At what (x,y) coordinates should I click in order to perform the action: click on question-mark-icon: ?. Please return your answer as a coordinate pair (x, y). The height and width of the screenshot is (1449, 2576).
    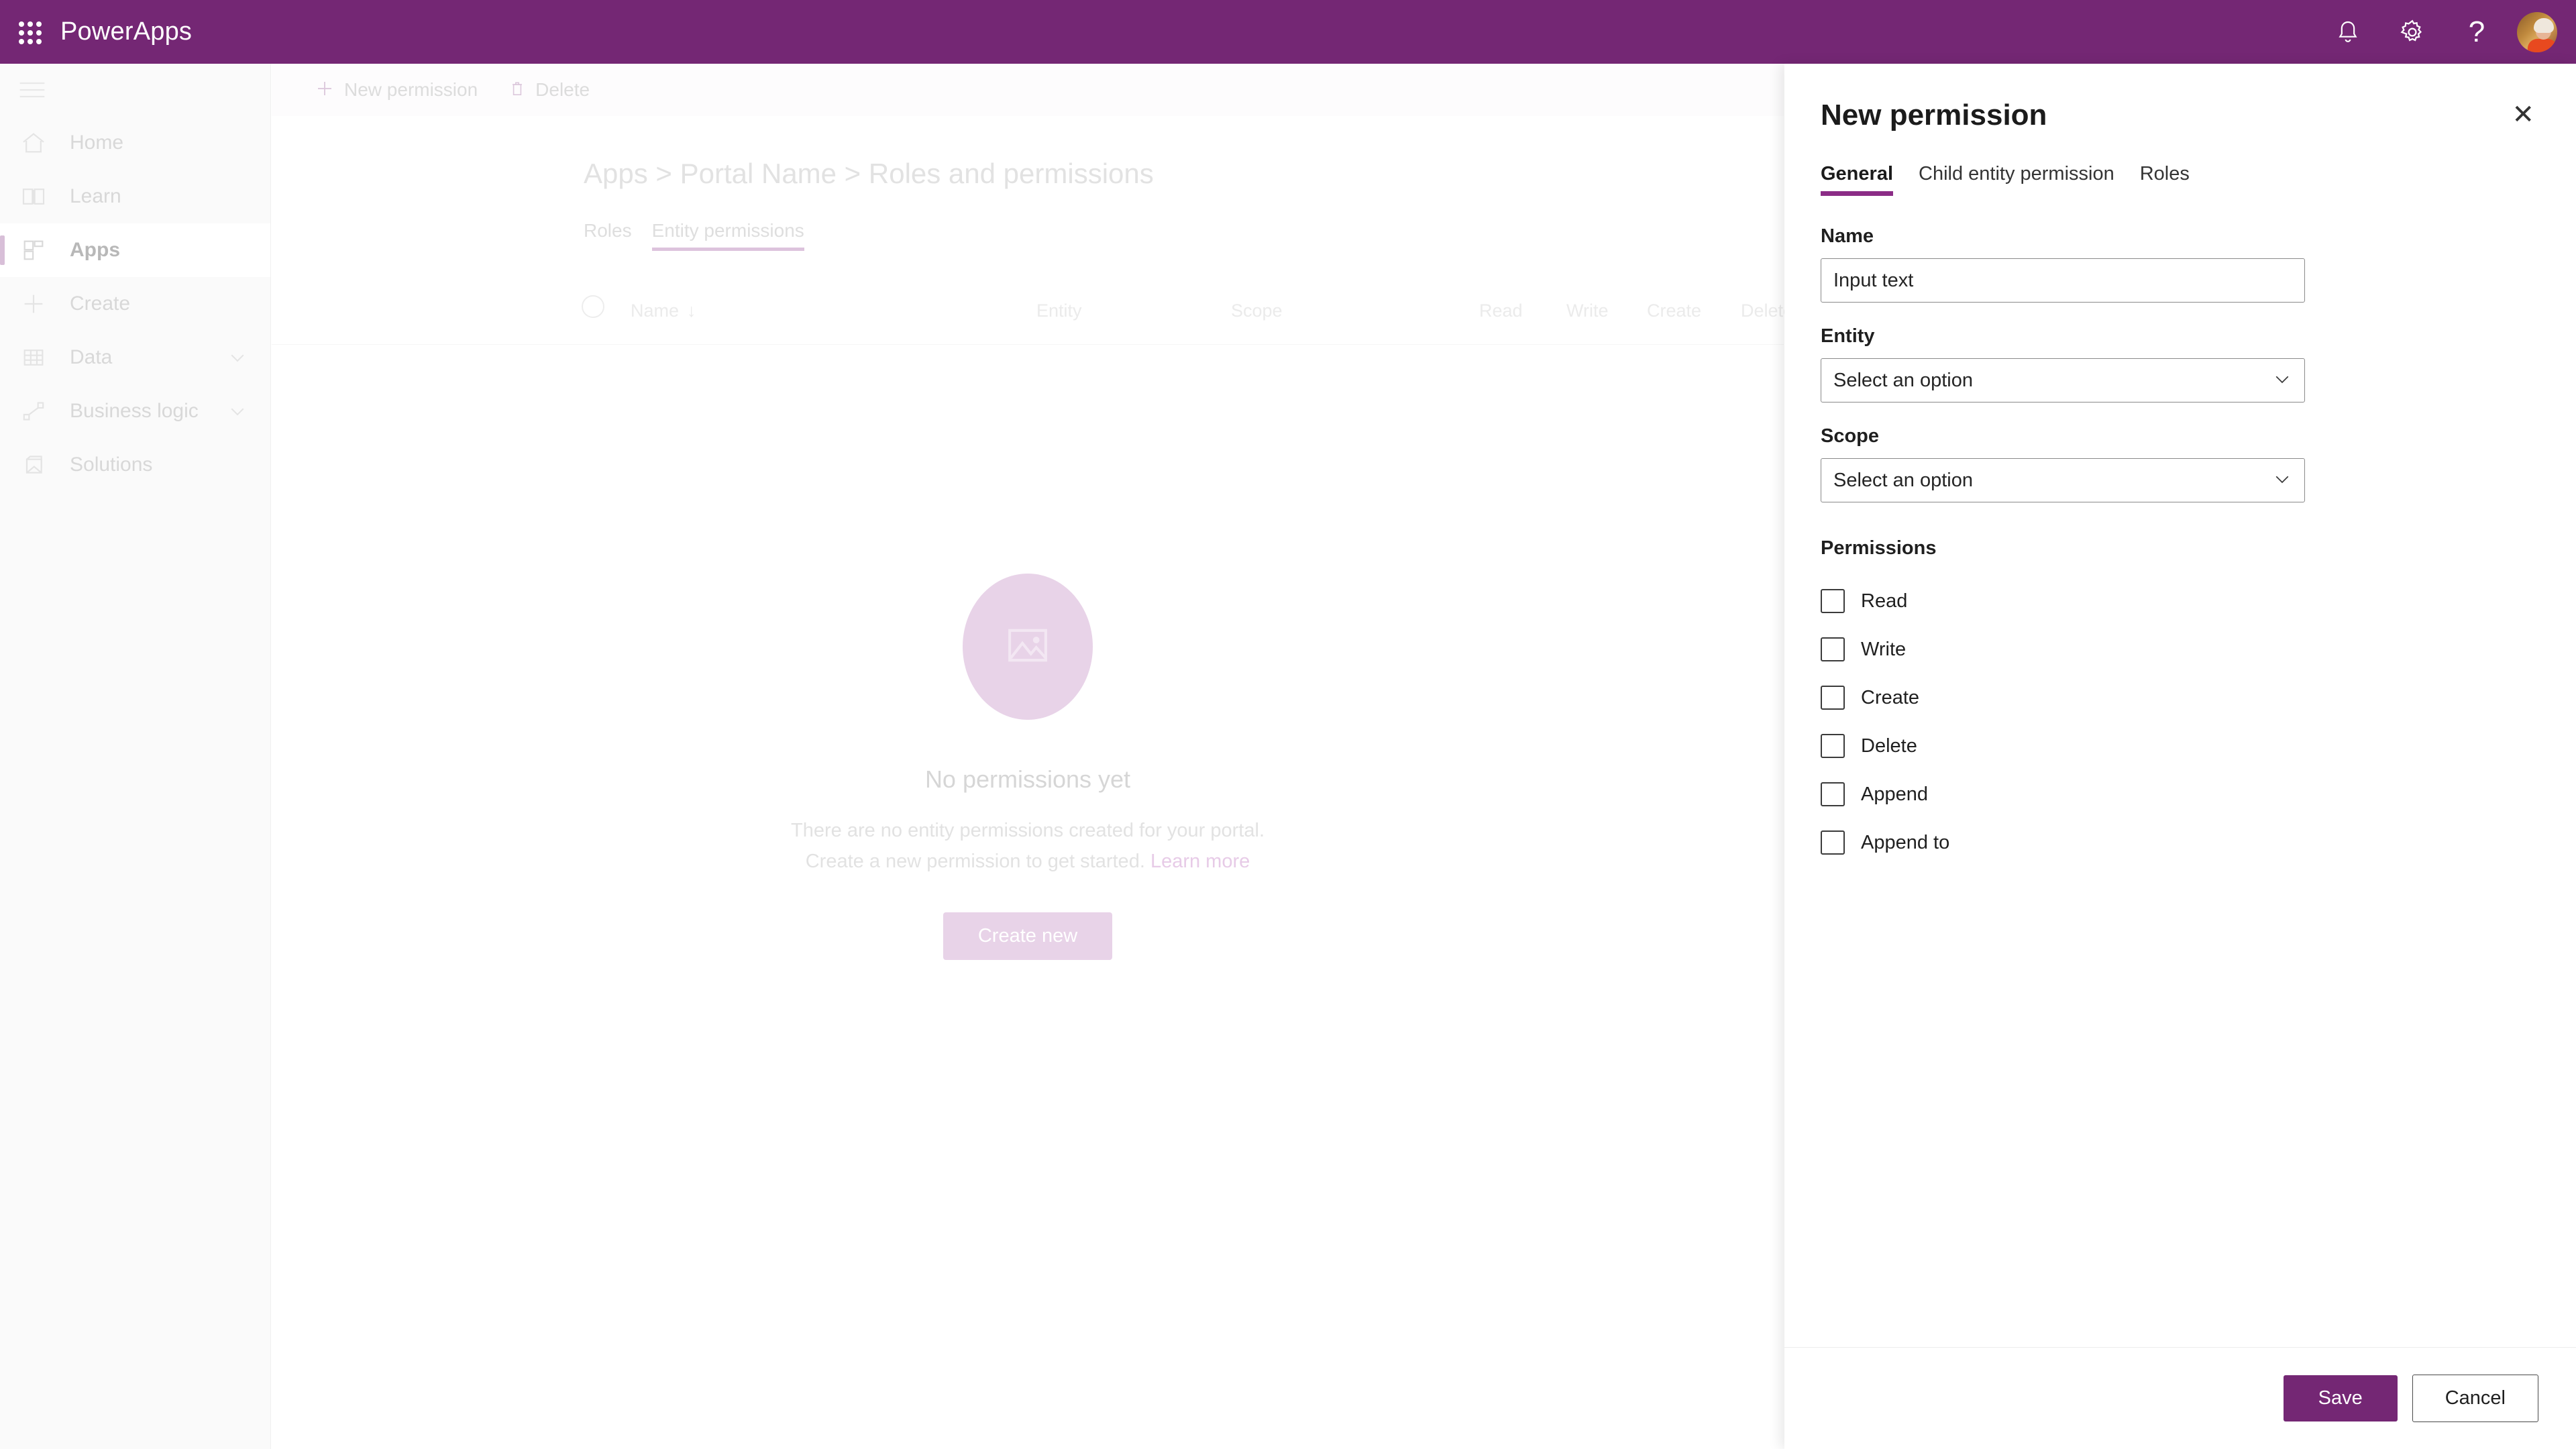
    Looking at the image, I should click on (2477, 32).